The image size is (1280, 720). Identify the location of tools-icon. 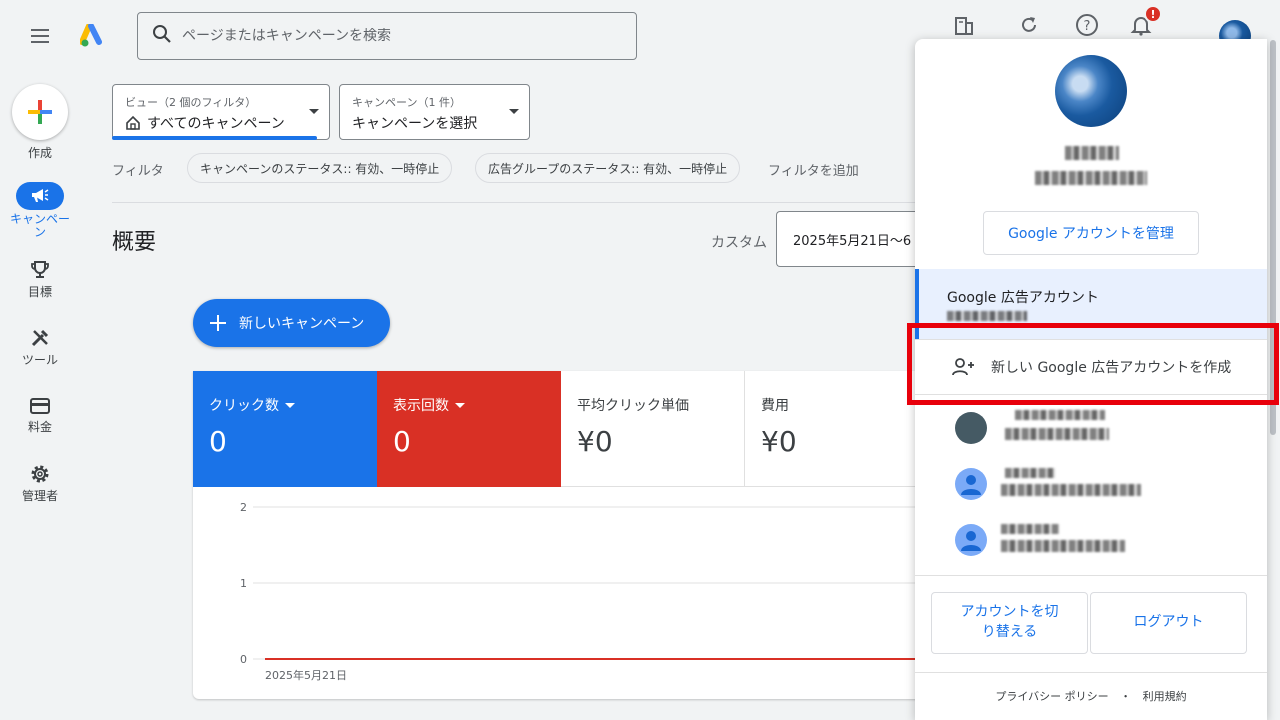
(40, 338).